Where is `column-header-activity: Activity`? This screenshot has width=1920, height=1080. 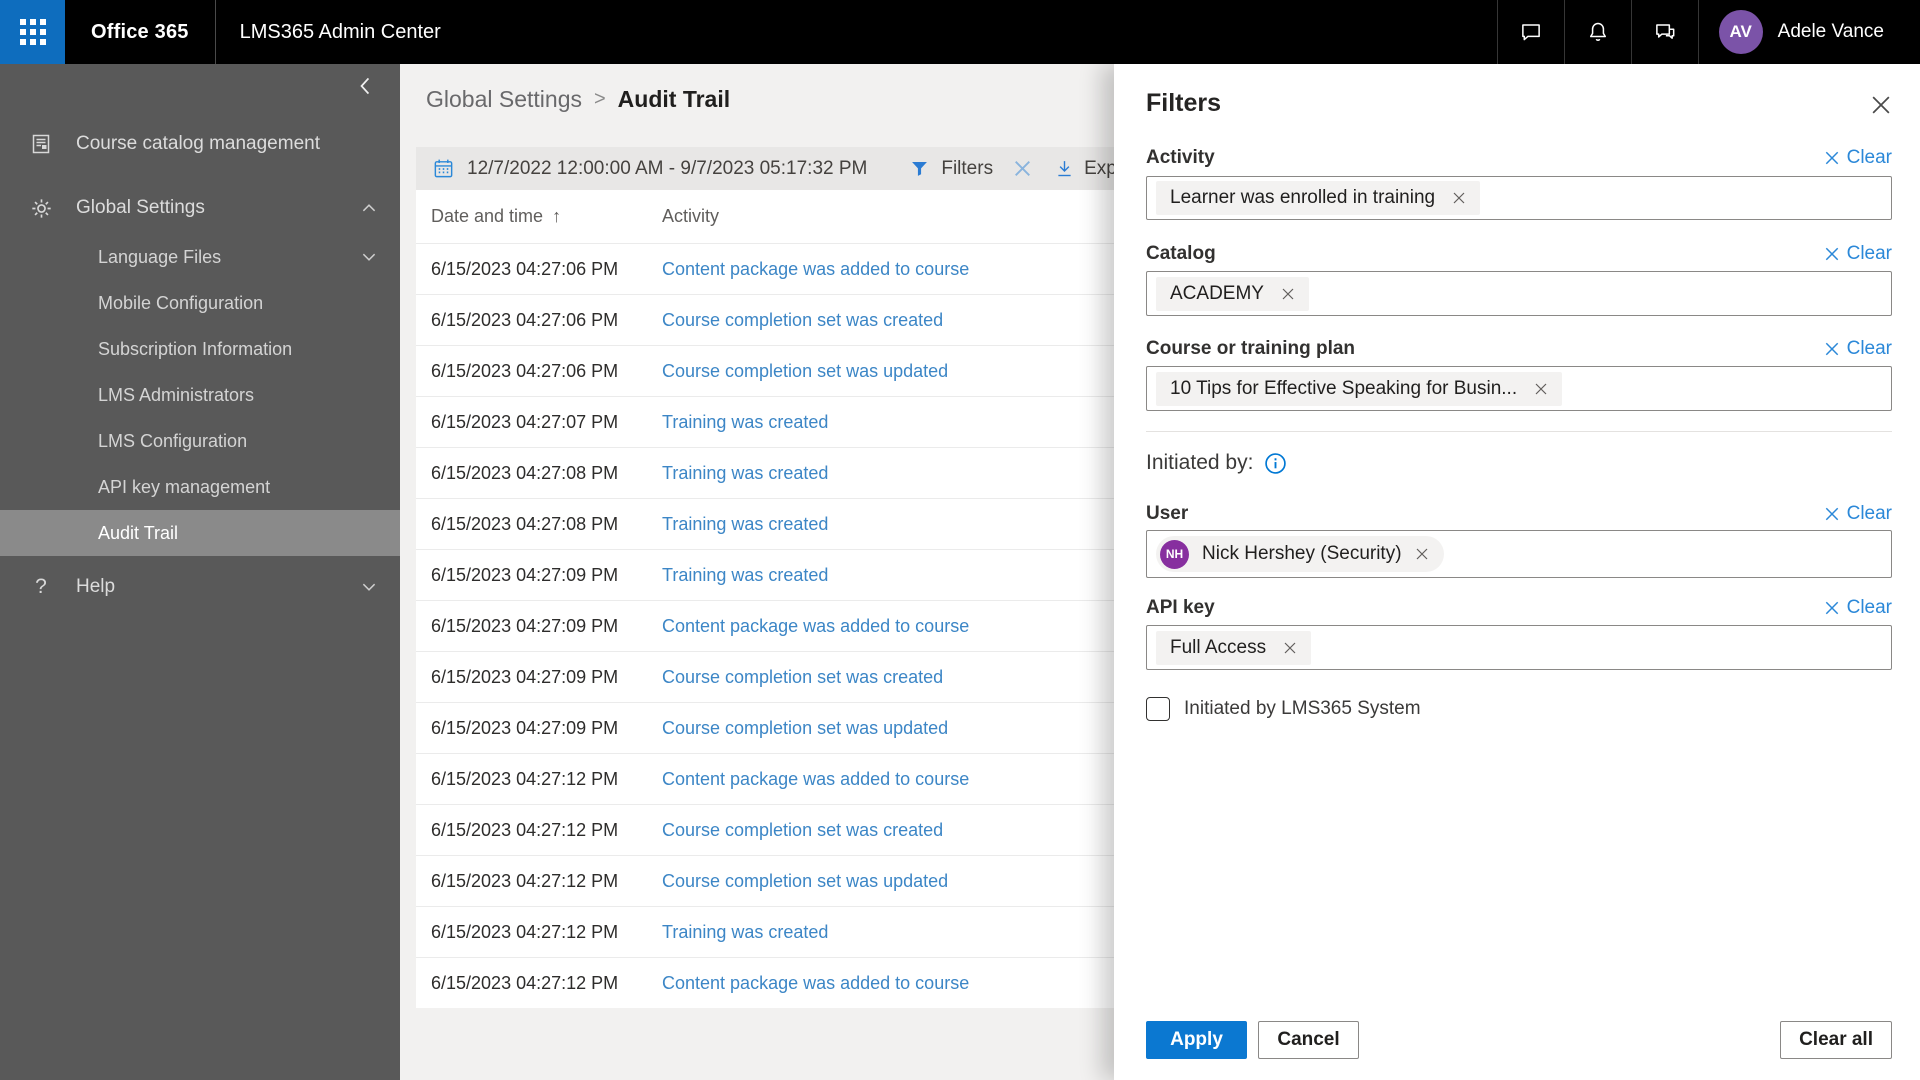
column-header-activity: Activity is located at coordinates (690, 216).